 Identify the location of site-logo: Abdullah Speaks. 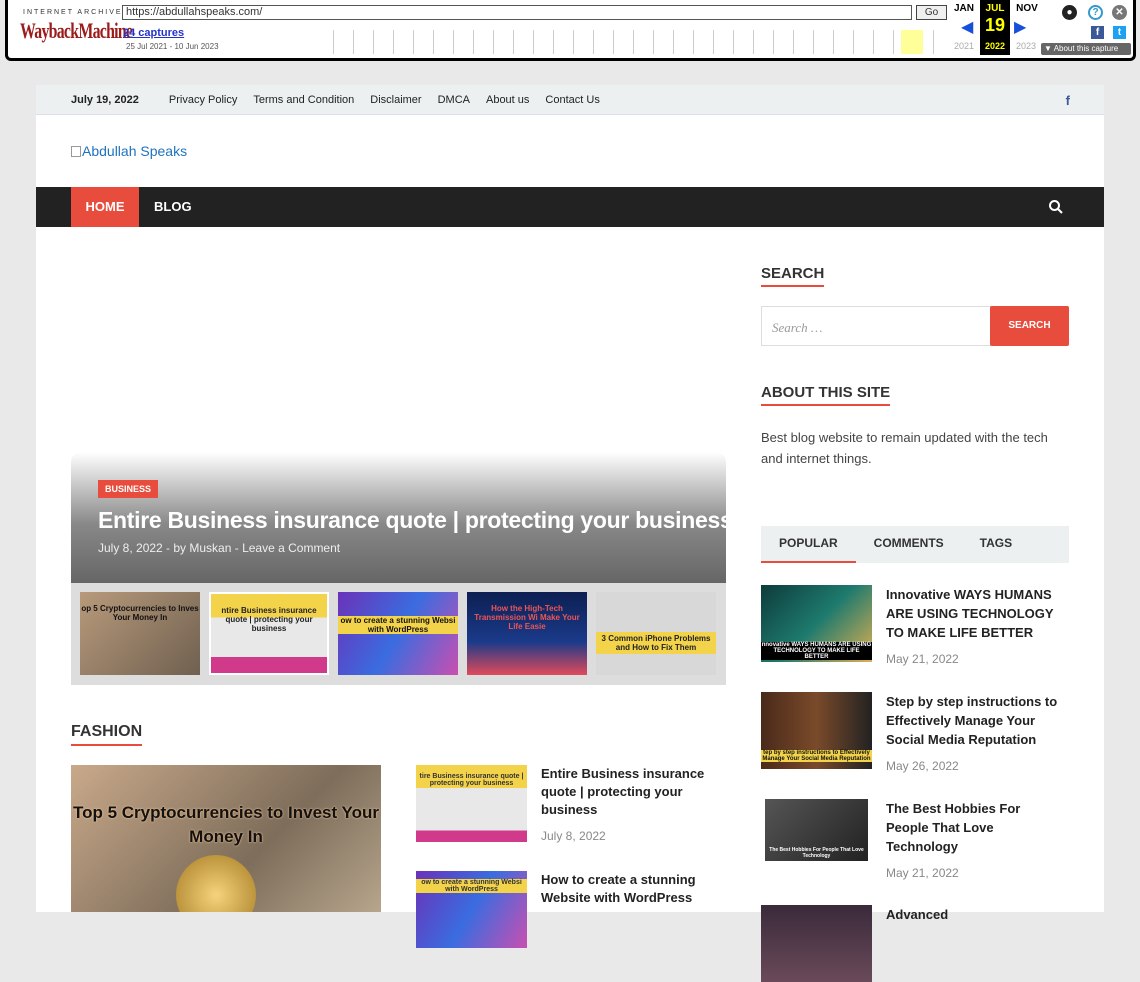
(129, 151).